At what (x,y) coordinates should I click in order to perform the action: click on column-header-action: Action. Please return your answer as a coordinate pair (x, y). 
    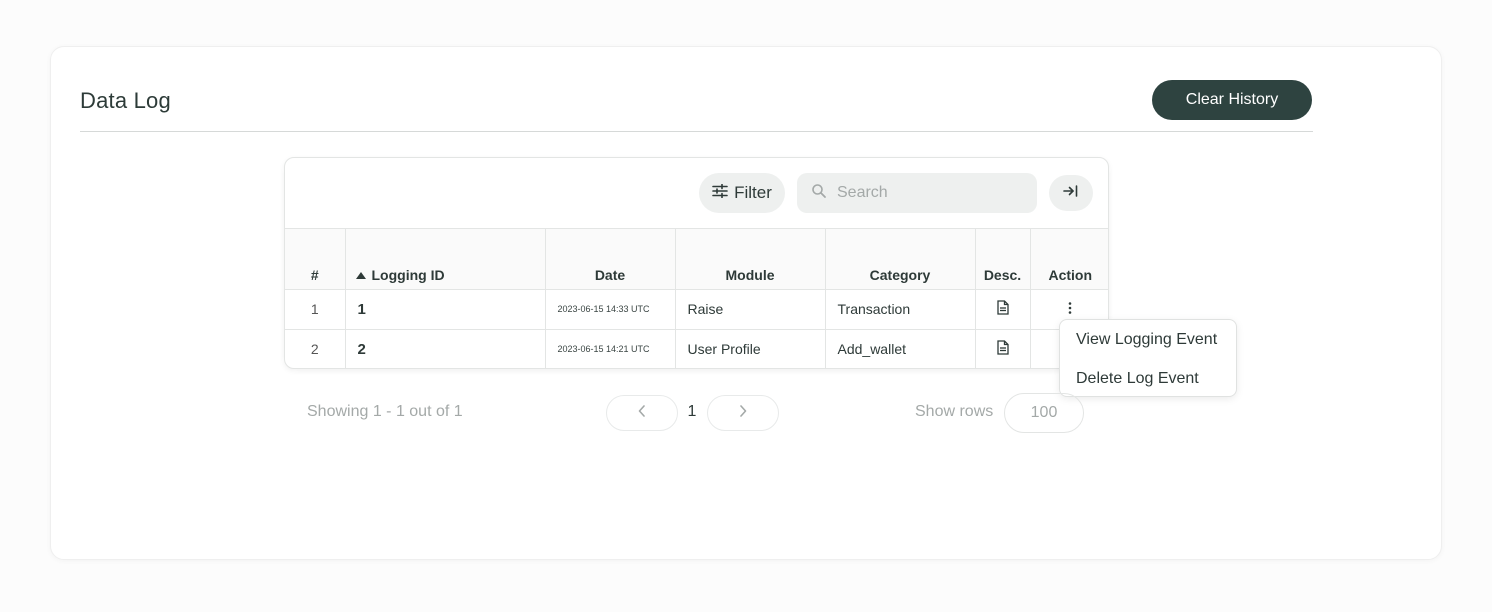
    Looking at the image, I should click on (1068, 259).